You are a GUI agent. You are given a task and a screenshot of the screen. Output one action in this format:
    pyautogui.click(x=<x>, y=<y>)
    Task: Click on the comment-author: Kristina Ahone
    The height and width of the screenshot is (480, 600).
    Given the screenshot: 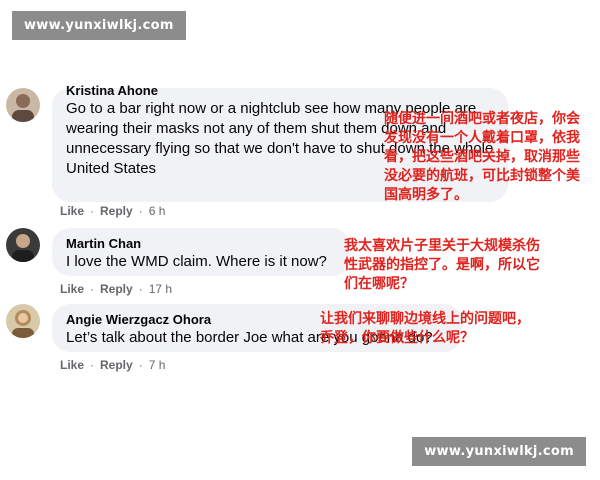 What is the action you would take?
    pyautogui.click(x=280, y=90)
    